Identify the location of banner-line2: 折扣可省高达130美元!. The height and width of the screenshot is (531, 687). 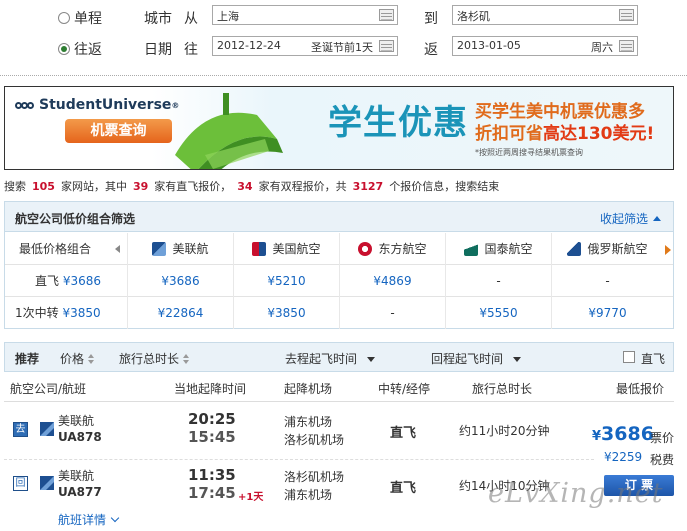
(564, 131).